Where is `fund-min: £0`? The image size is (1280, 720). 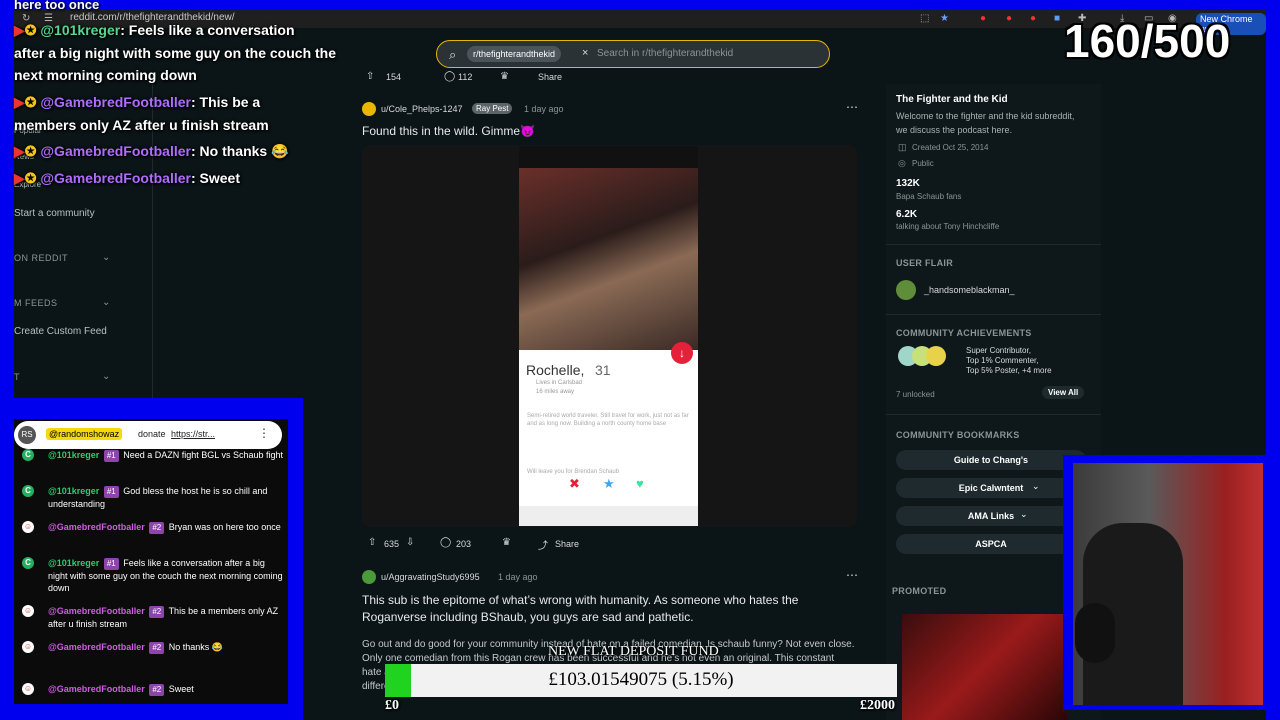 fund-min: £0 is located at coordinates (392, 705).